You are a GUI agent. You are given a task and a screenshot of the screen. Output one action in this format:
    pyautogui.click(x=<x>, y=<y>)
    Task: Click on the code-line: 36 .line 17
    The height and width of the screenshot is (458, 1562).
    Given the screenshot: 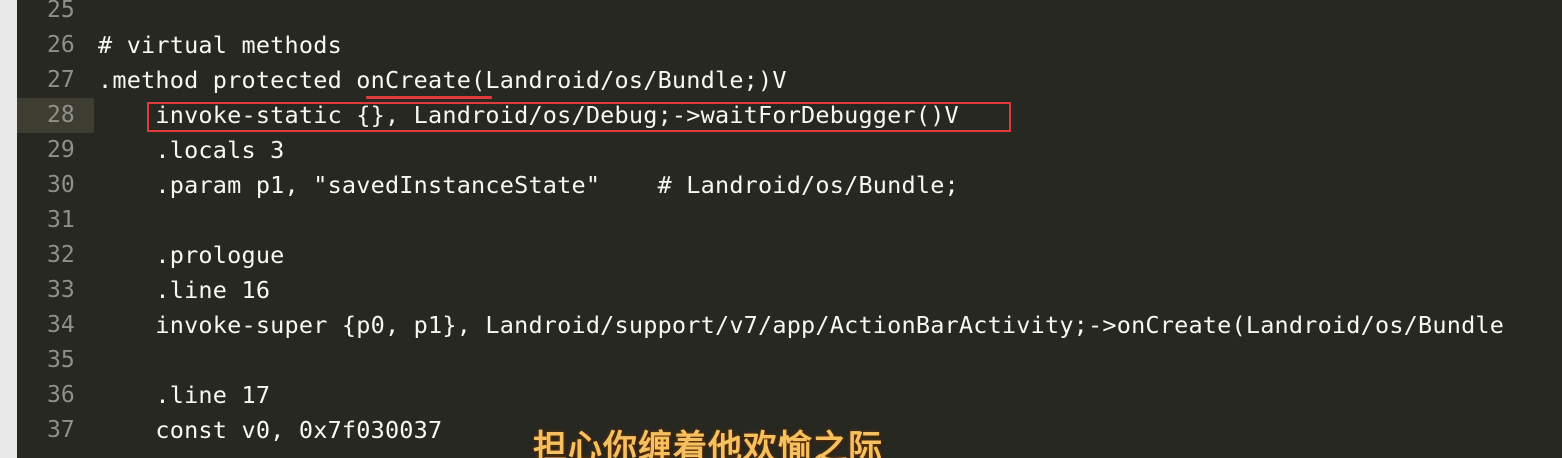 What is the action you would take?
    pyautogui.click(x=789, y=395)
    